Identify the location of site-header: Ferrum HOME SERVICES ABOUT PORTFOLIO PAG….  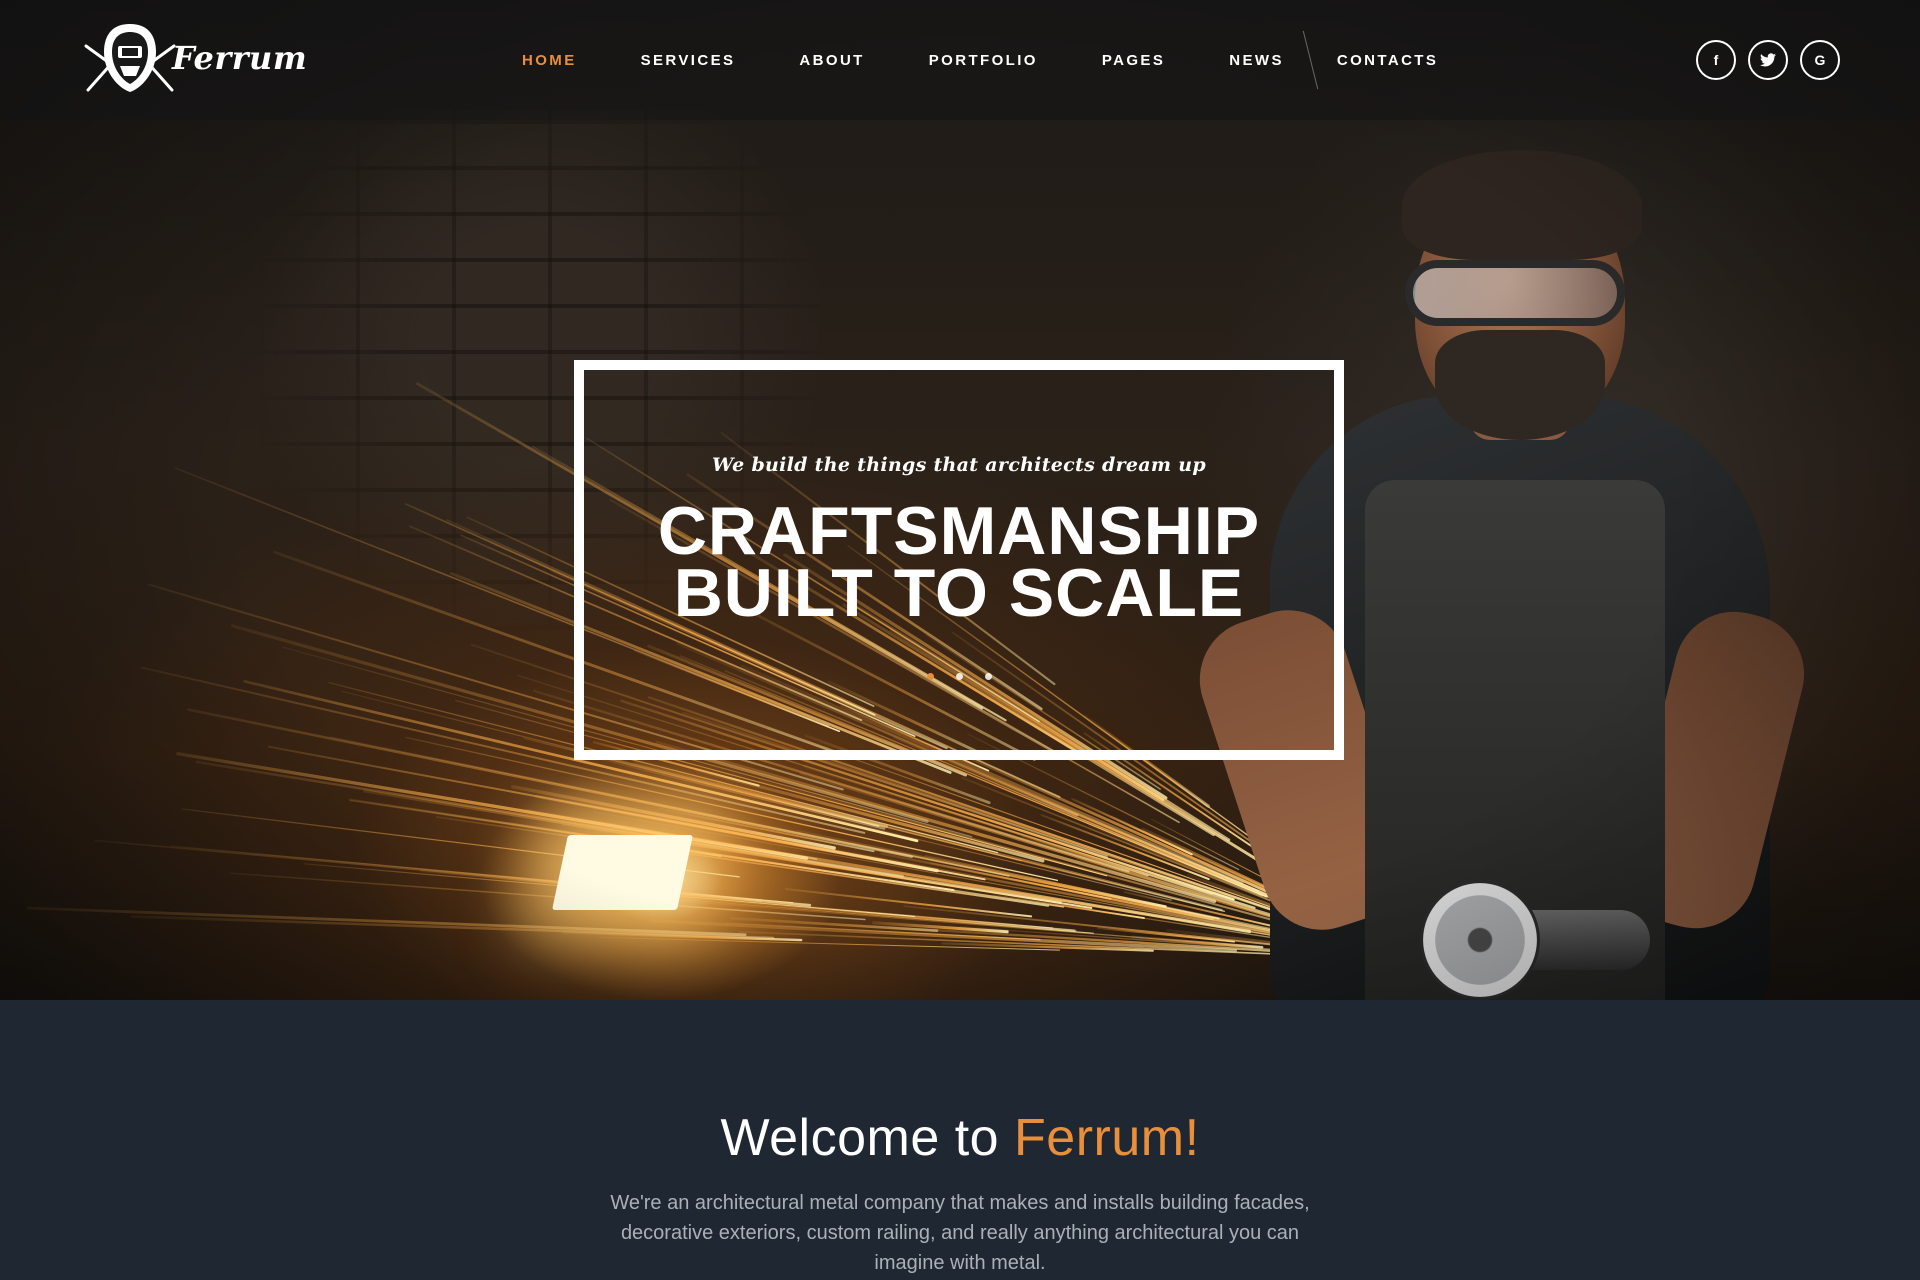
(960, 60).